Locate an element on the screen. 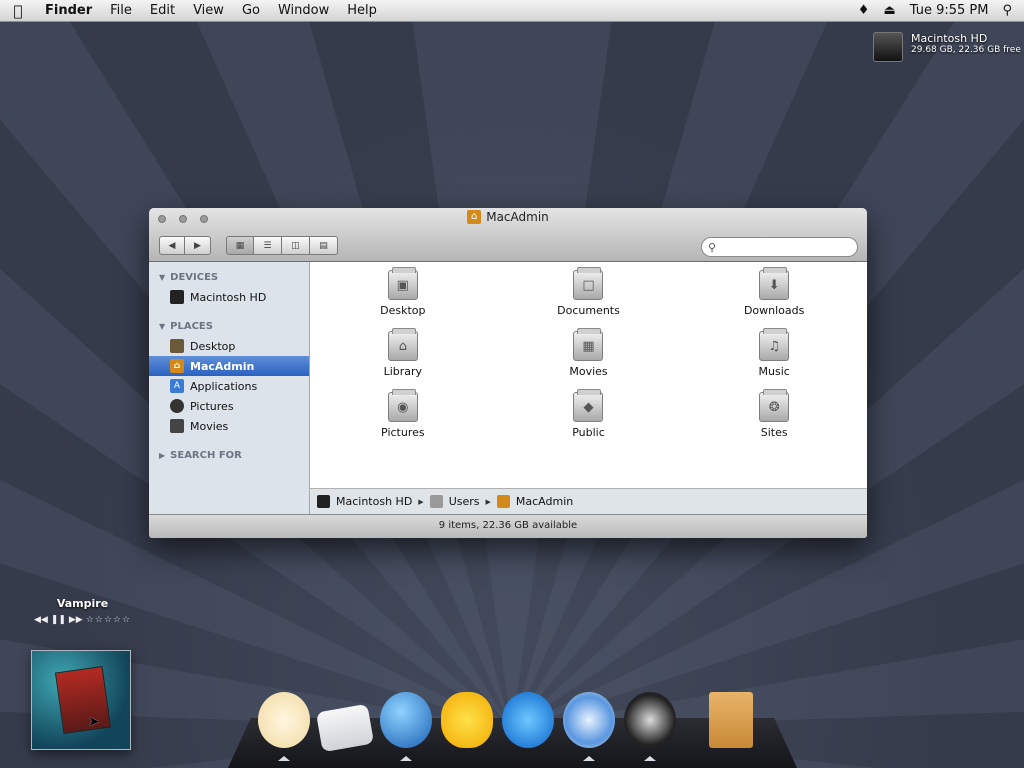 This screenshot has width=1024, height=768. menu-file: File is located at coordinates (121, 10).